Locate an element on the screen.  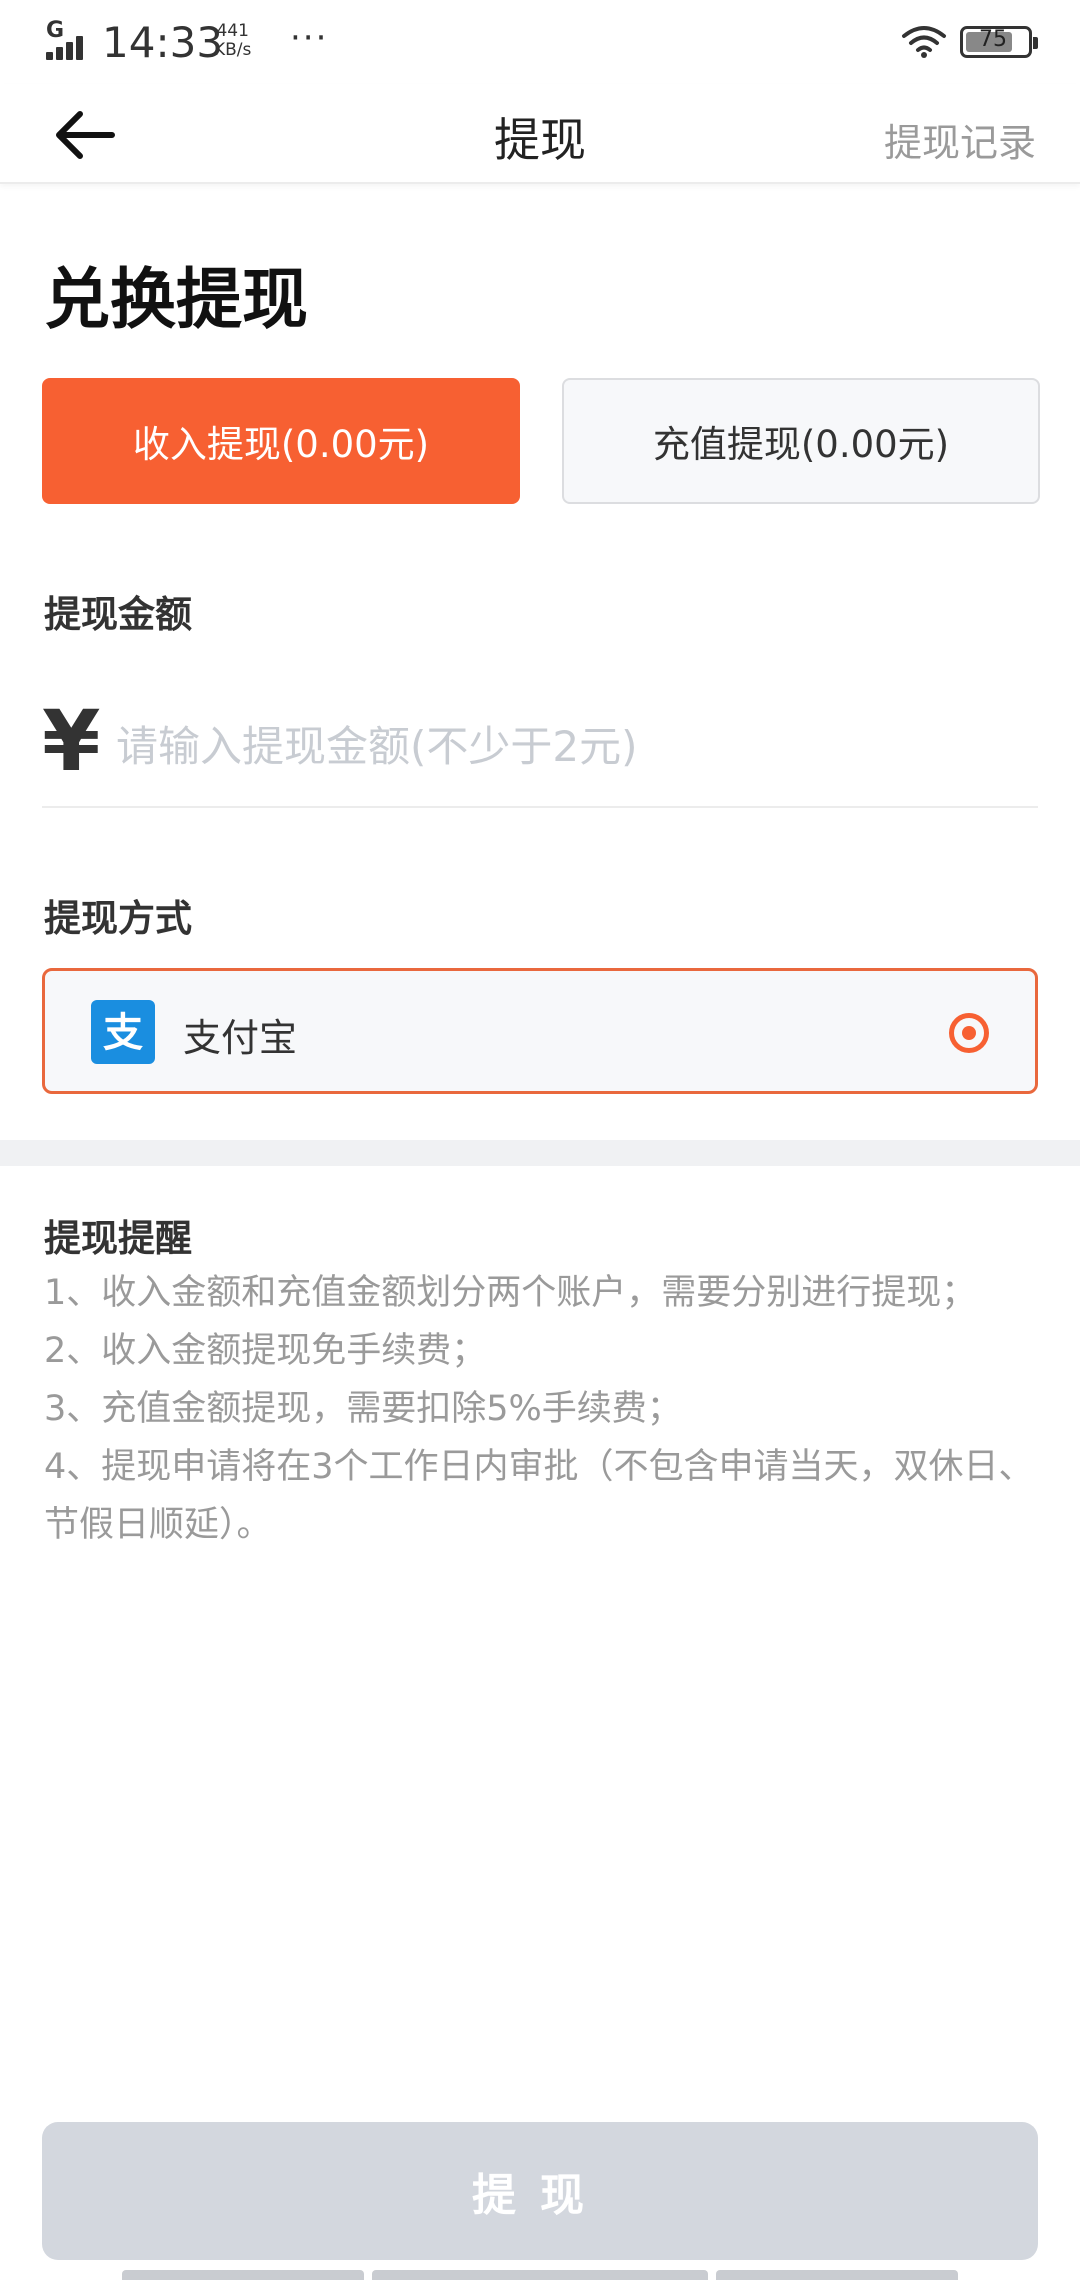
note-item: 3、充值金额提现，需要扣除5%手续费； is located at coordinates (363, 1409).